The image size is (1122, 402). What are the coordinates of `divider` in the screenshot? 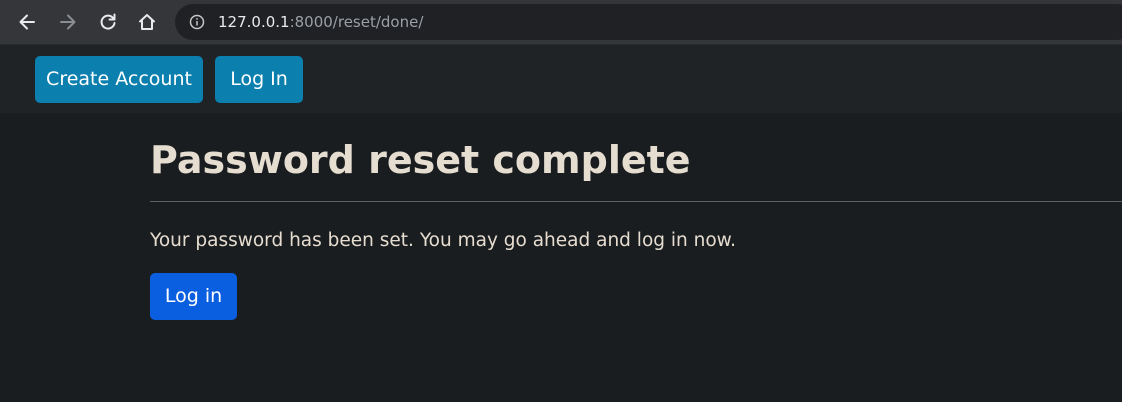 It's located at (636, 201).